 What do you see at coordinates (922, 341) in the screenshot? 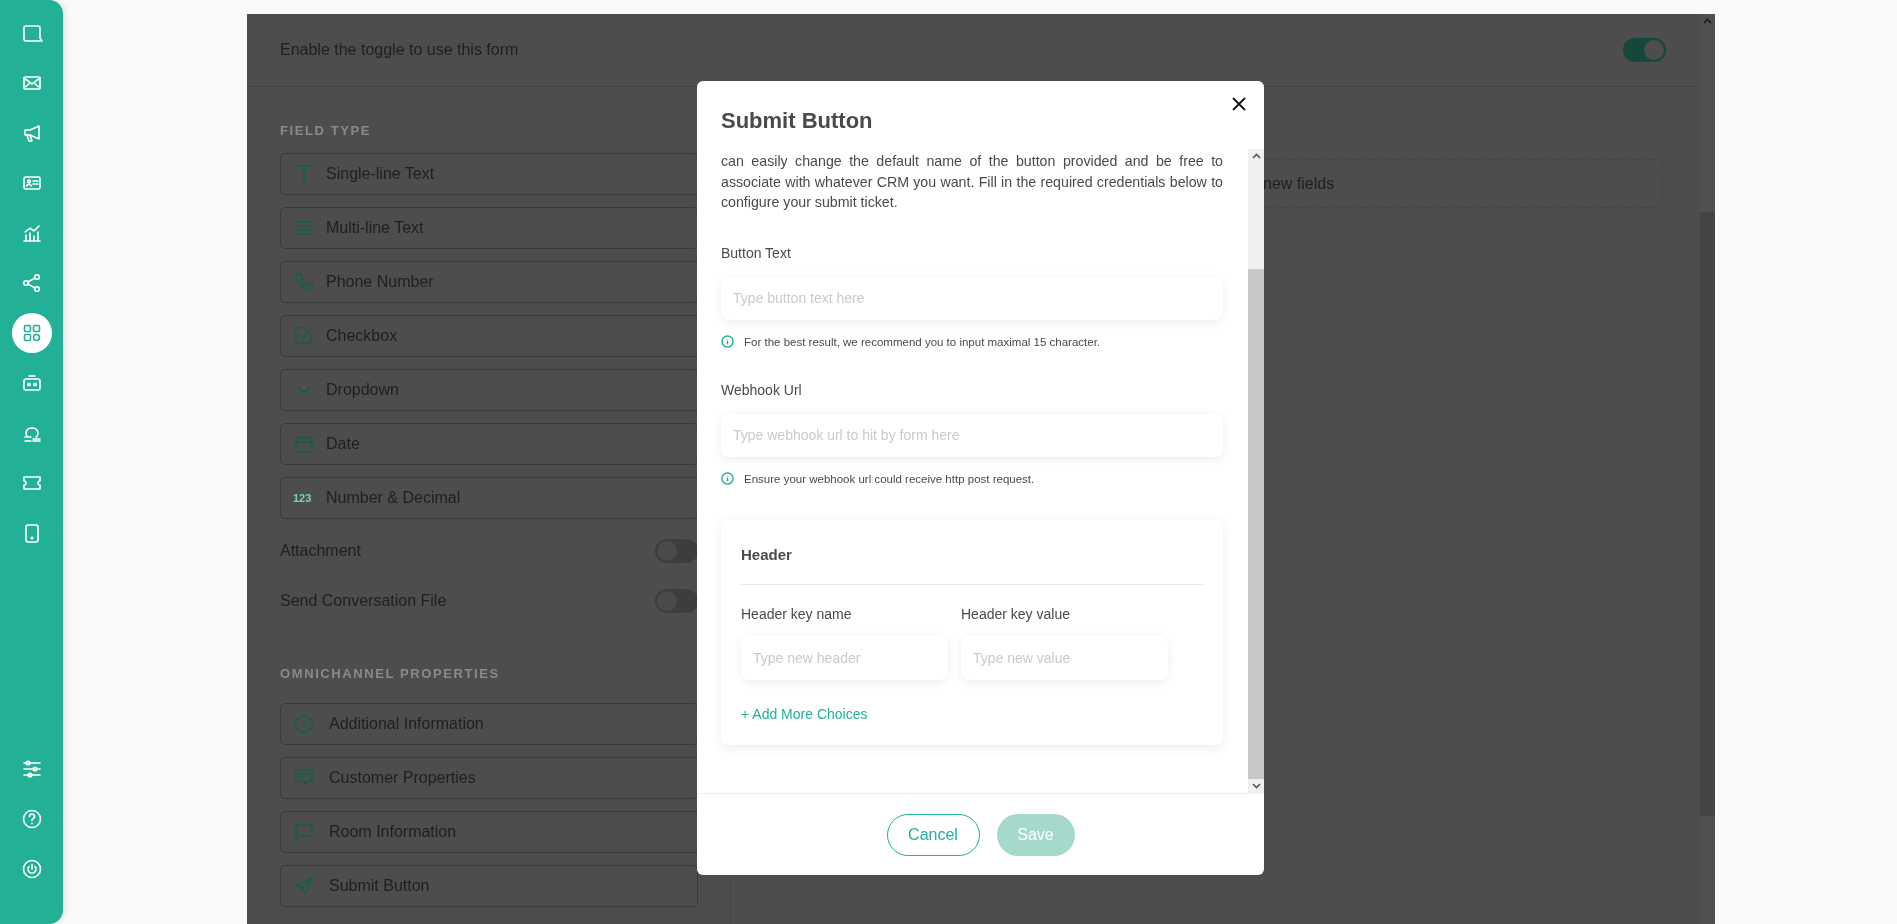
I see `hint-text: For the best result, we recommend you to input maximal 15 character.` at bounding box center [922, 341].